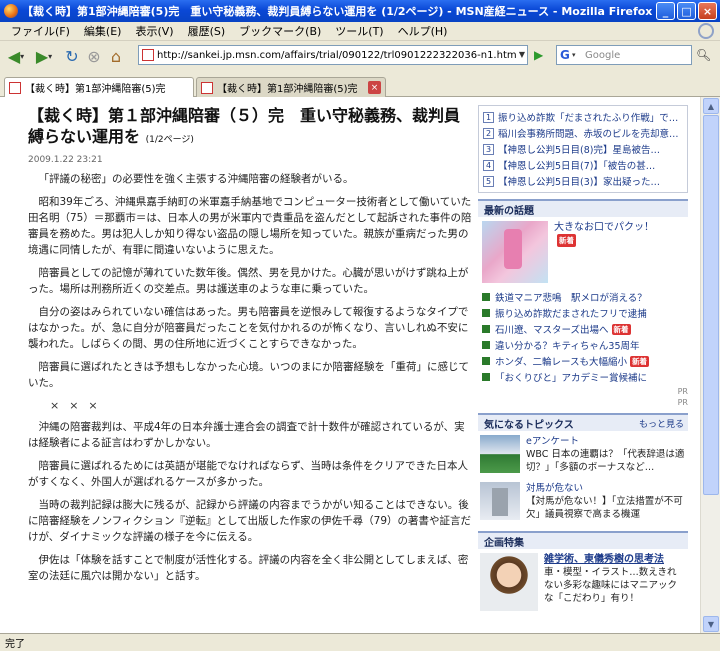 Image resolution: width=720 pixels, height=651 pixels. Describe the element at coordinates (571, 377) in the screenshot. I see `trend-link: 「おくりびと」アカデミー賞候補に` at that location.